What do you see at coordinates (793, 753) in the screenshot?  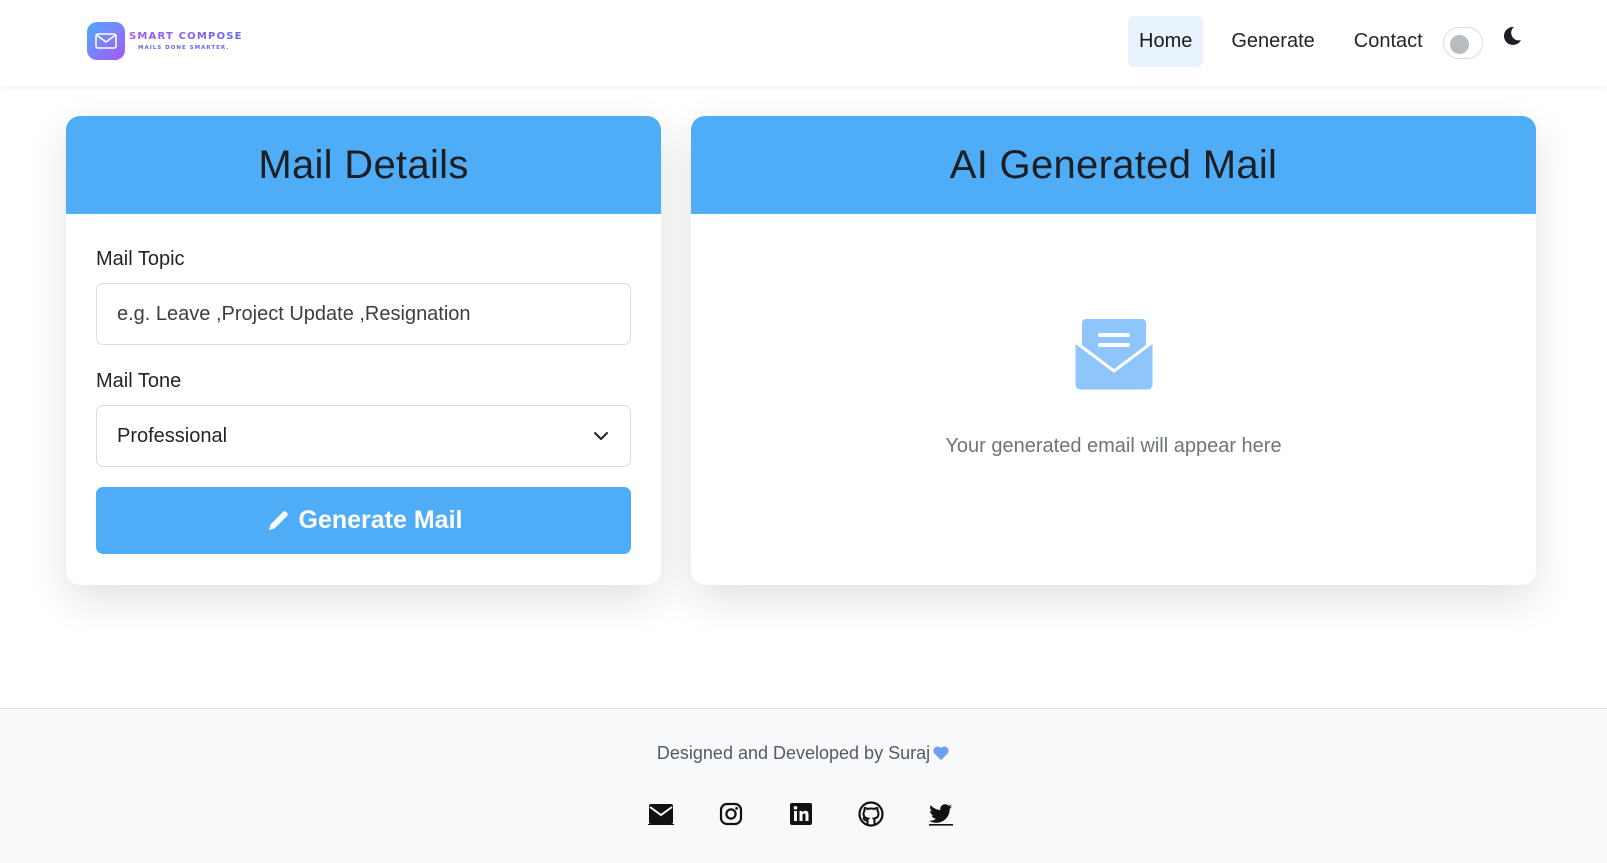 I see `footer-credit-text: Designed and Developed by Suraj` at bounding box center [793, 753].